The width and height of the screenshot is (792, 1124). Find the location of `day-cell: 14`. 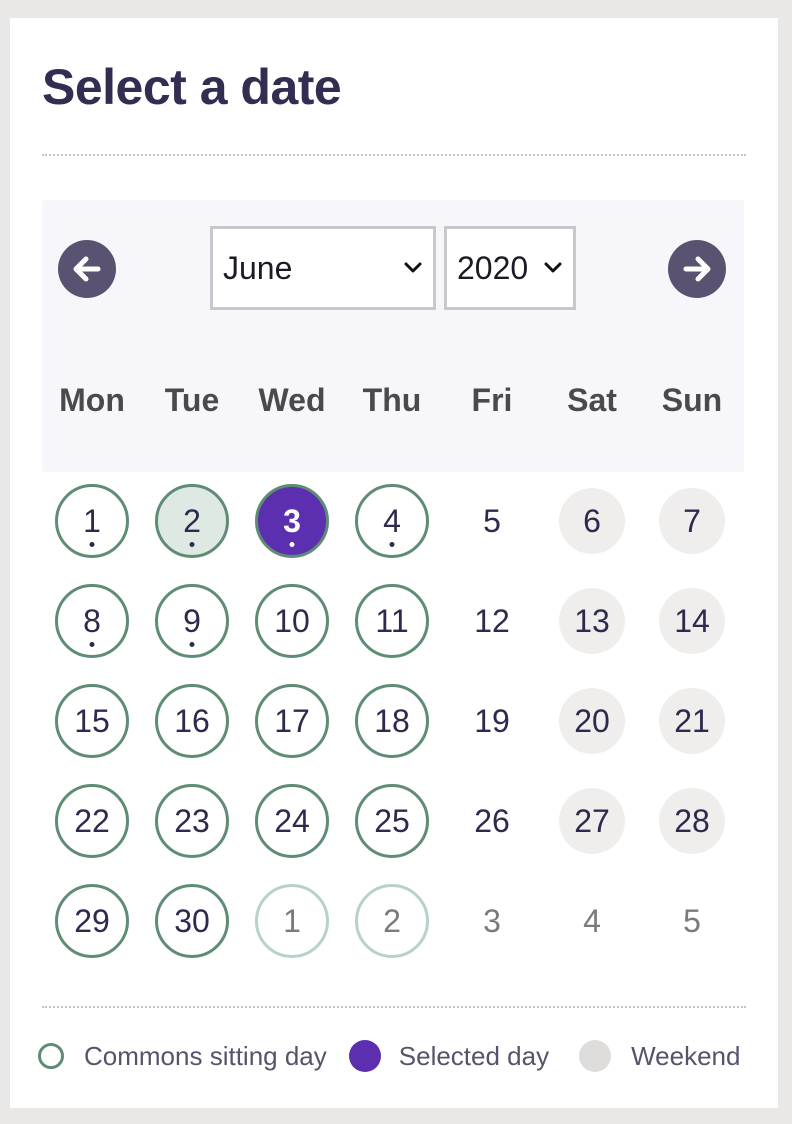

day-cell: 14 is located at coordinates (692, 621).